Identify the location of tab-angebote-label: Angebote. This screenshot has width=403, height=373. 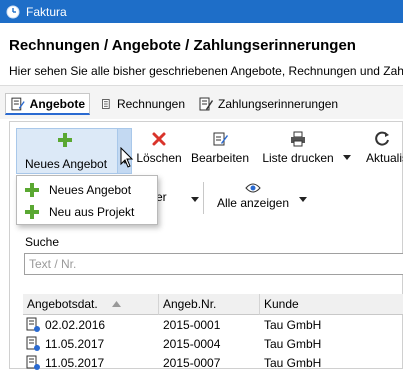
(57, 103).